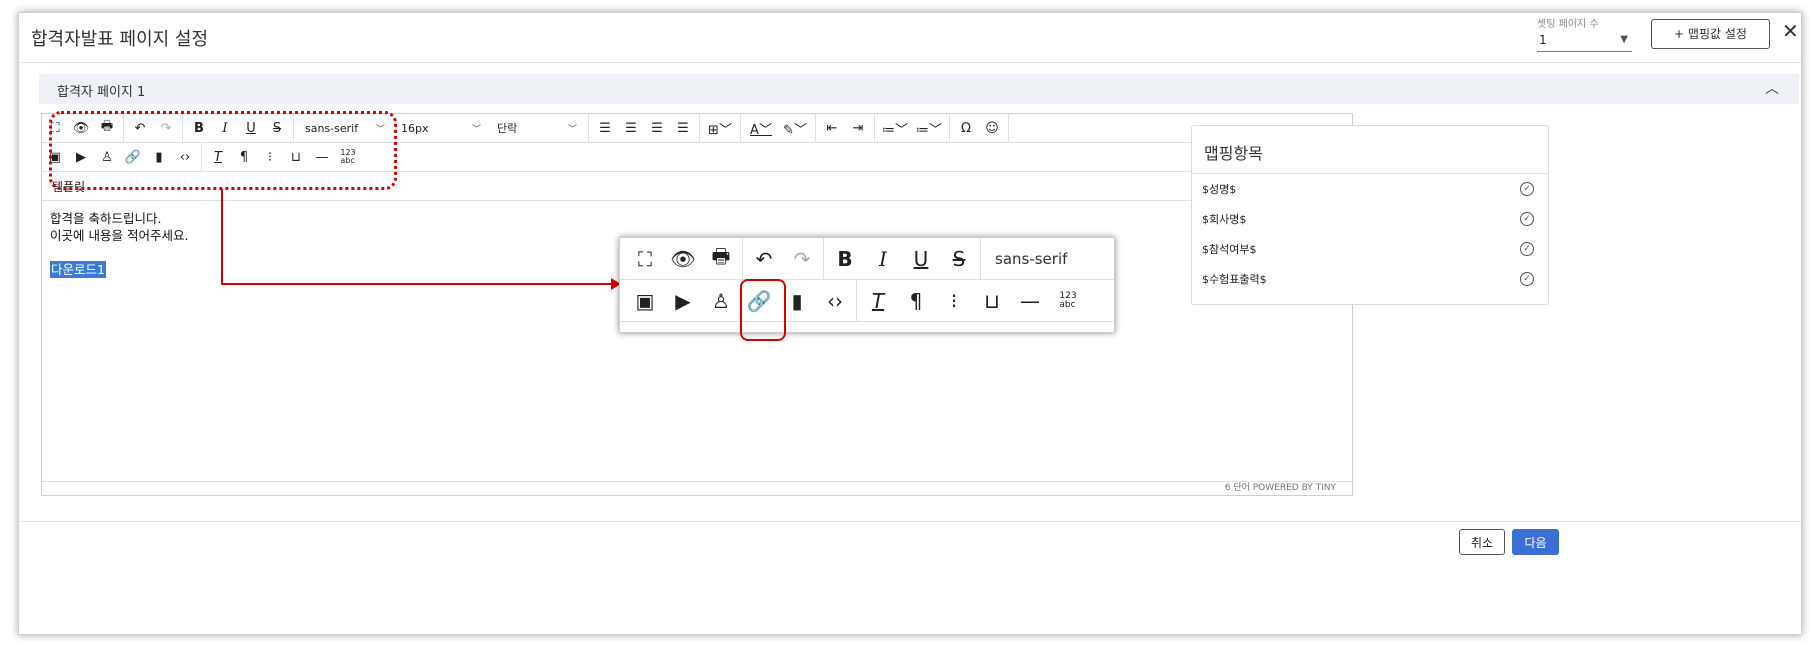  Describe the element at coordinates (764, 258) in the screenshot. I see `undo-icon: ↶` at that location.